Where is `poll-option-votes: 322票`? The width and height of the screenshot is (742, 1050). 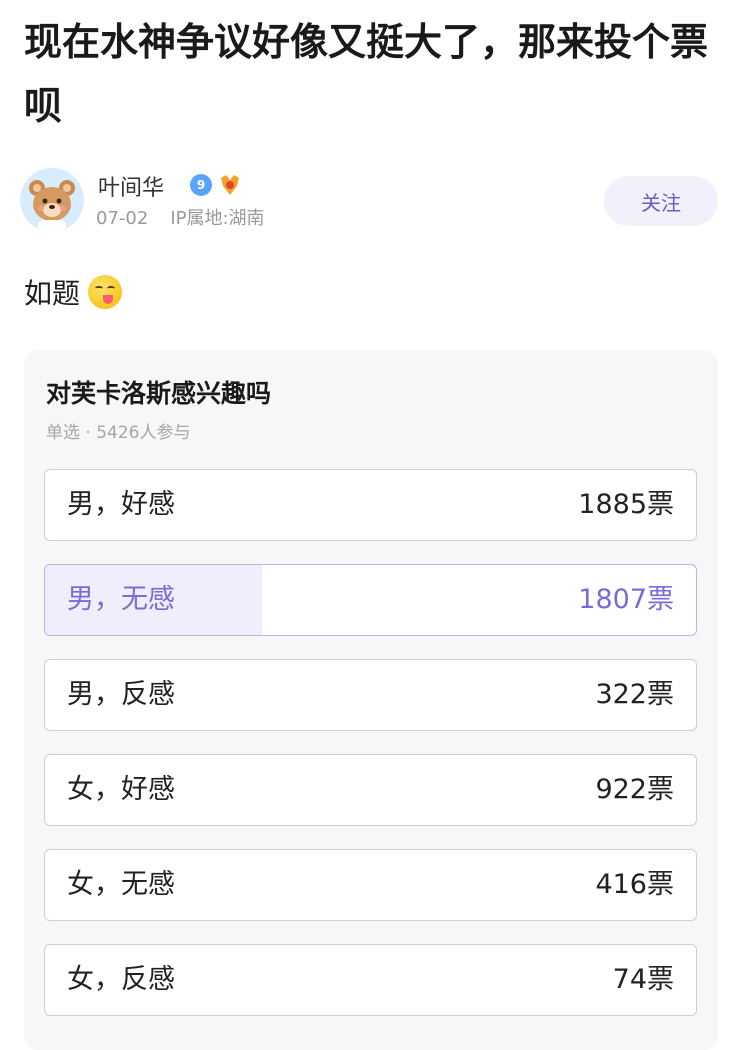
poll-option-votes: 322票 is located at coordinates (634, 694).